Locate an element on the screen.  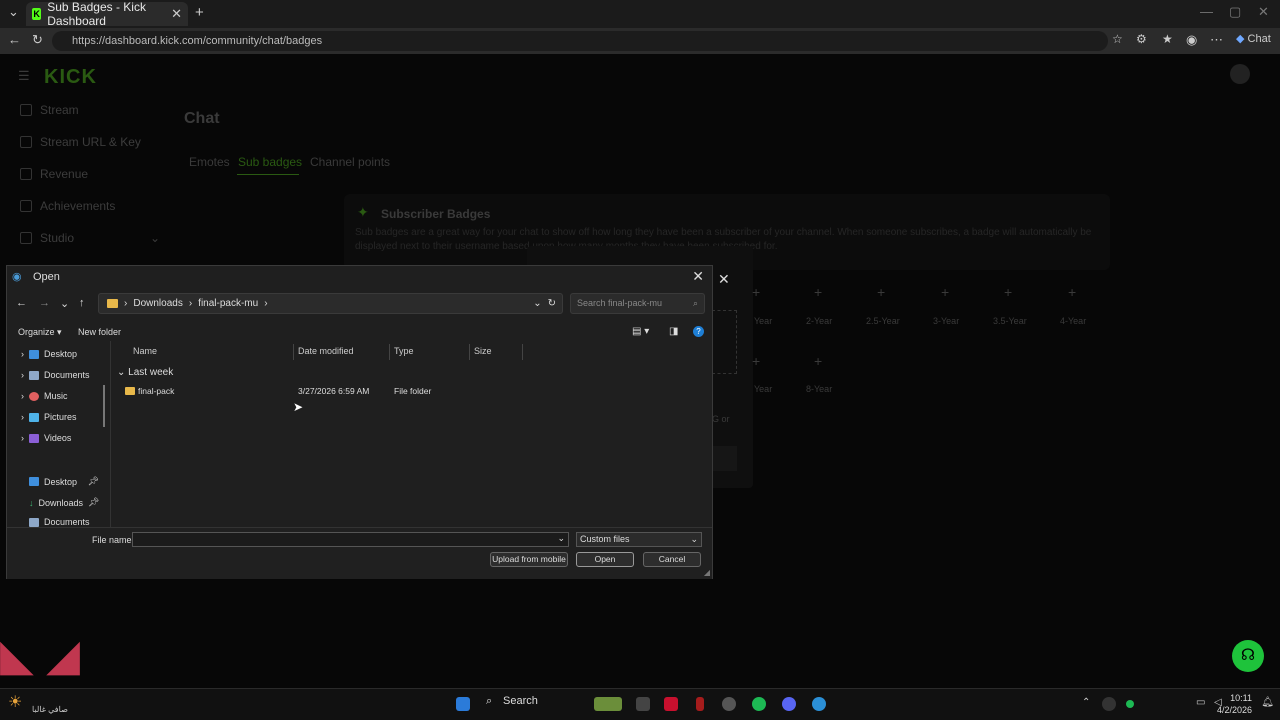
tray-chevron-icon: ⌃ is located at coordinates (1086, 702).